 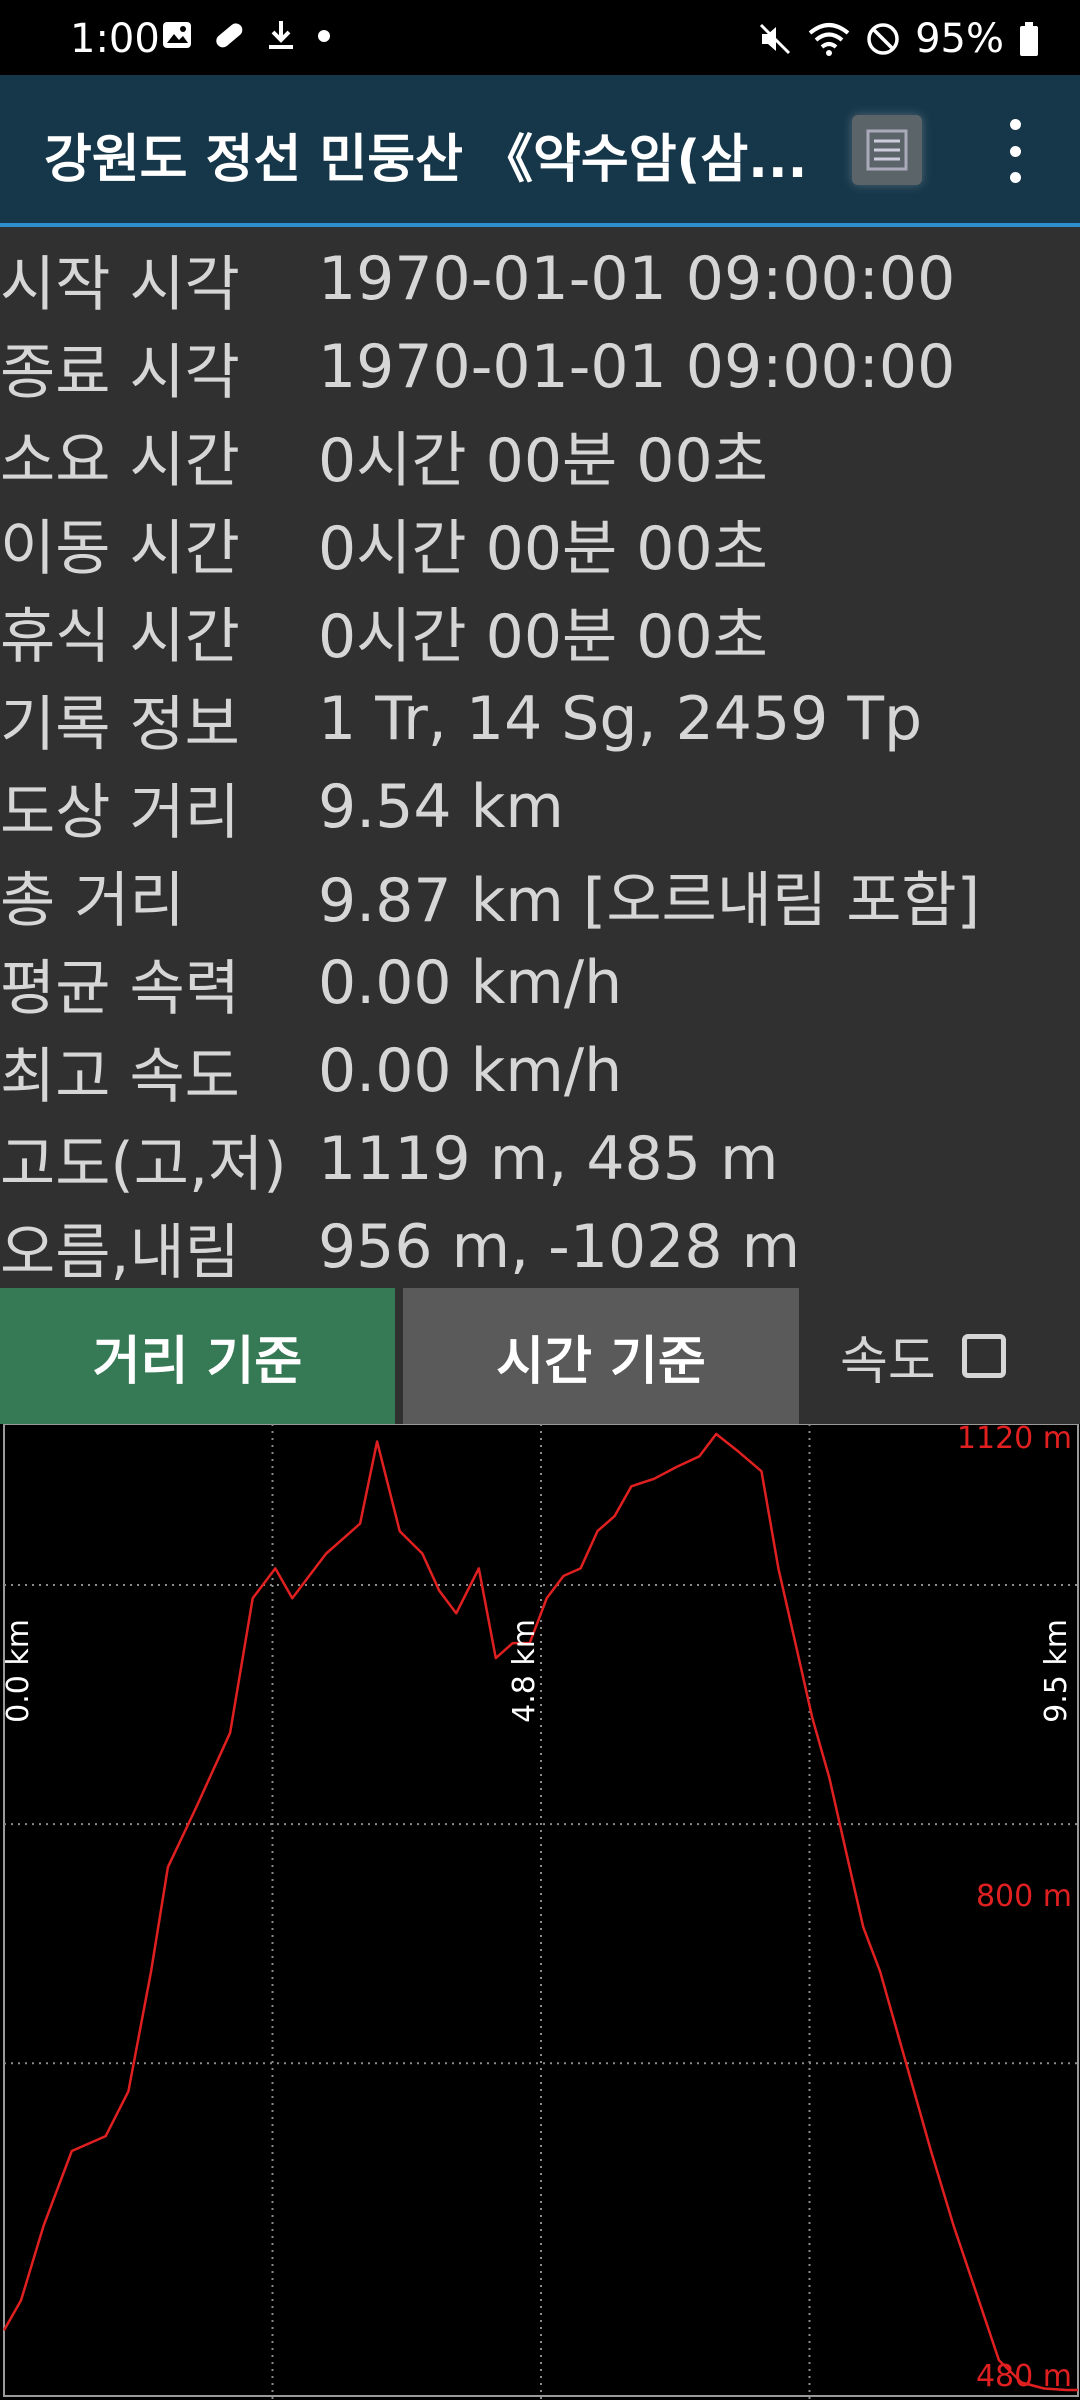 I want to click on x-tick-label: 9.5 km, so click(x=1056, y=1671).